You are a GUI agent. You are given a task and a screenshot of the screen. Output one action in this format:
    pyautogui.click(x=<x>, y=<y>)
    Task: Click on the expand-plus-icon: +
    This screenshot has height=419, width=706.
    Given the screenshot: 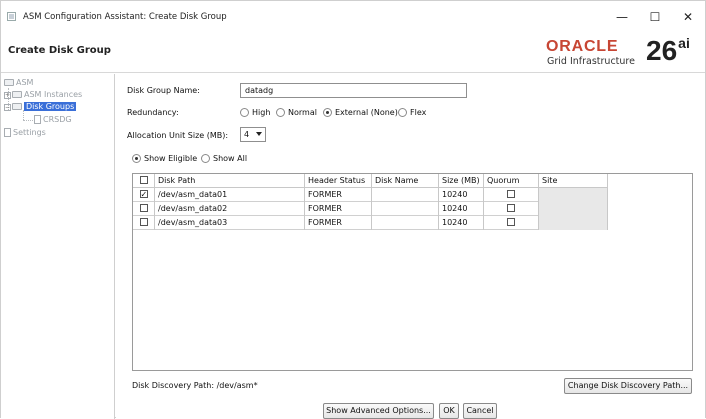 What is the action you would take?
    pyautogui.click(x=7, y=95)
    